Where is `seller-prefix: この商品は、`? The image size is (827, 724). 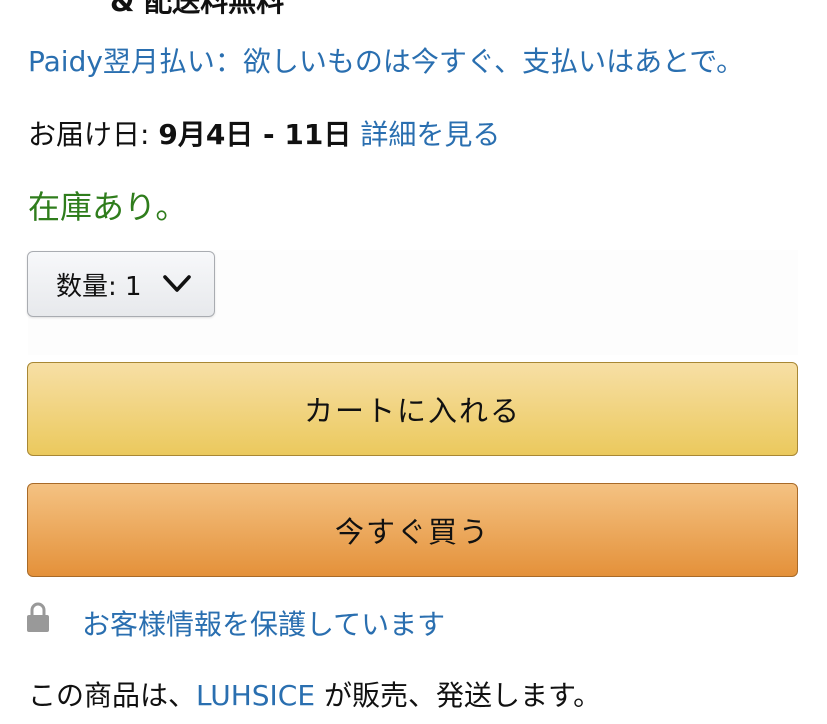 seller-prefix: この商品は、 is located at coordinates (112, 695).